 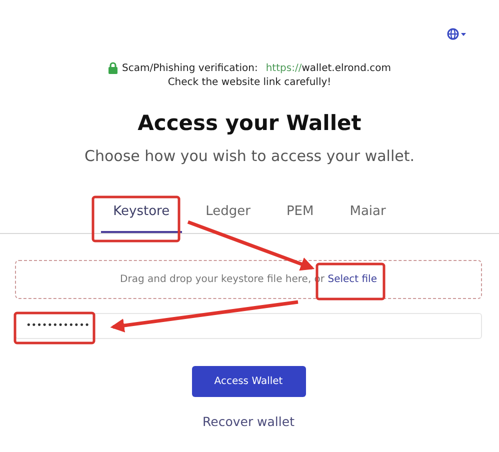 I want to click on tab: PEM, so click(x=300, y=213).